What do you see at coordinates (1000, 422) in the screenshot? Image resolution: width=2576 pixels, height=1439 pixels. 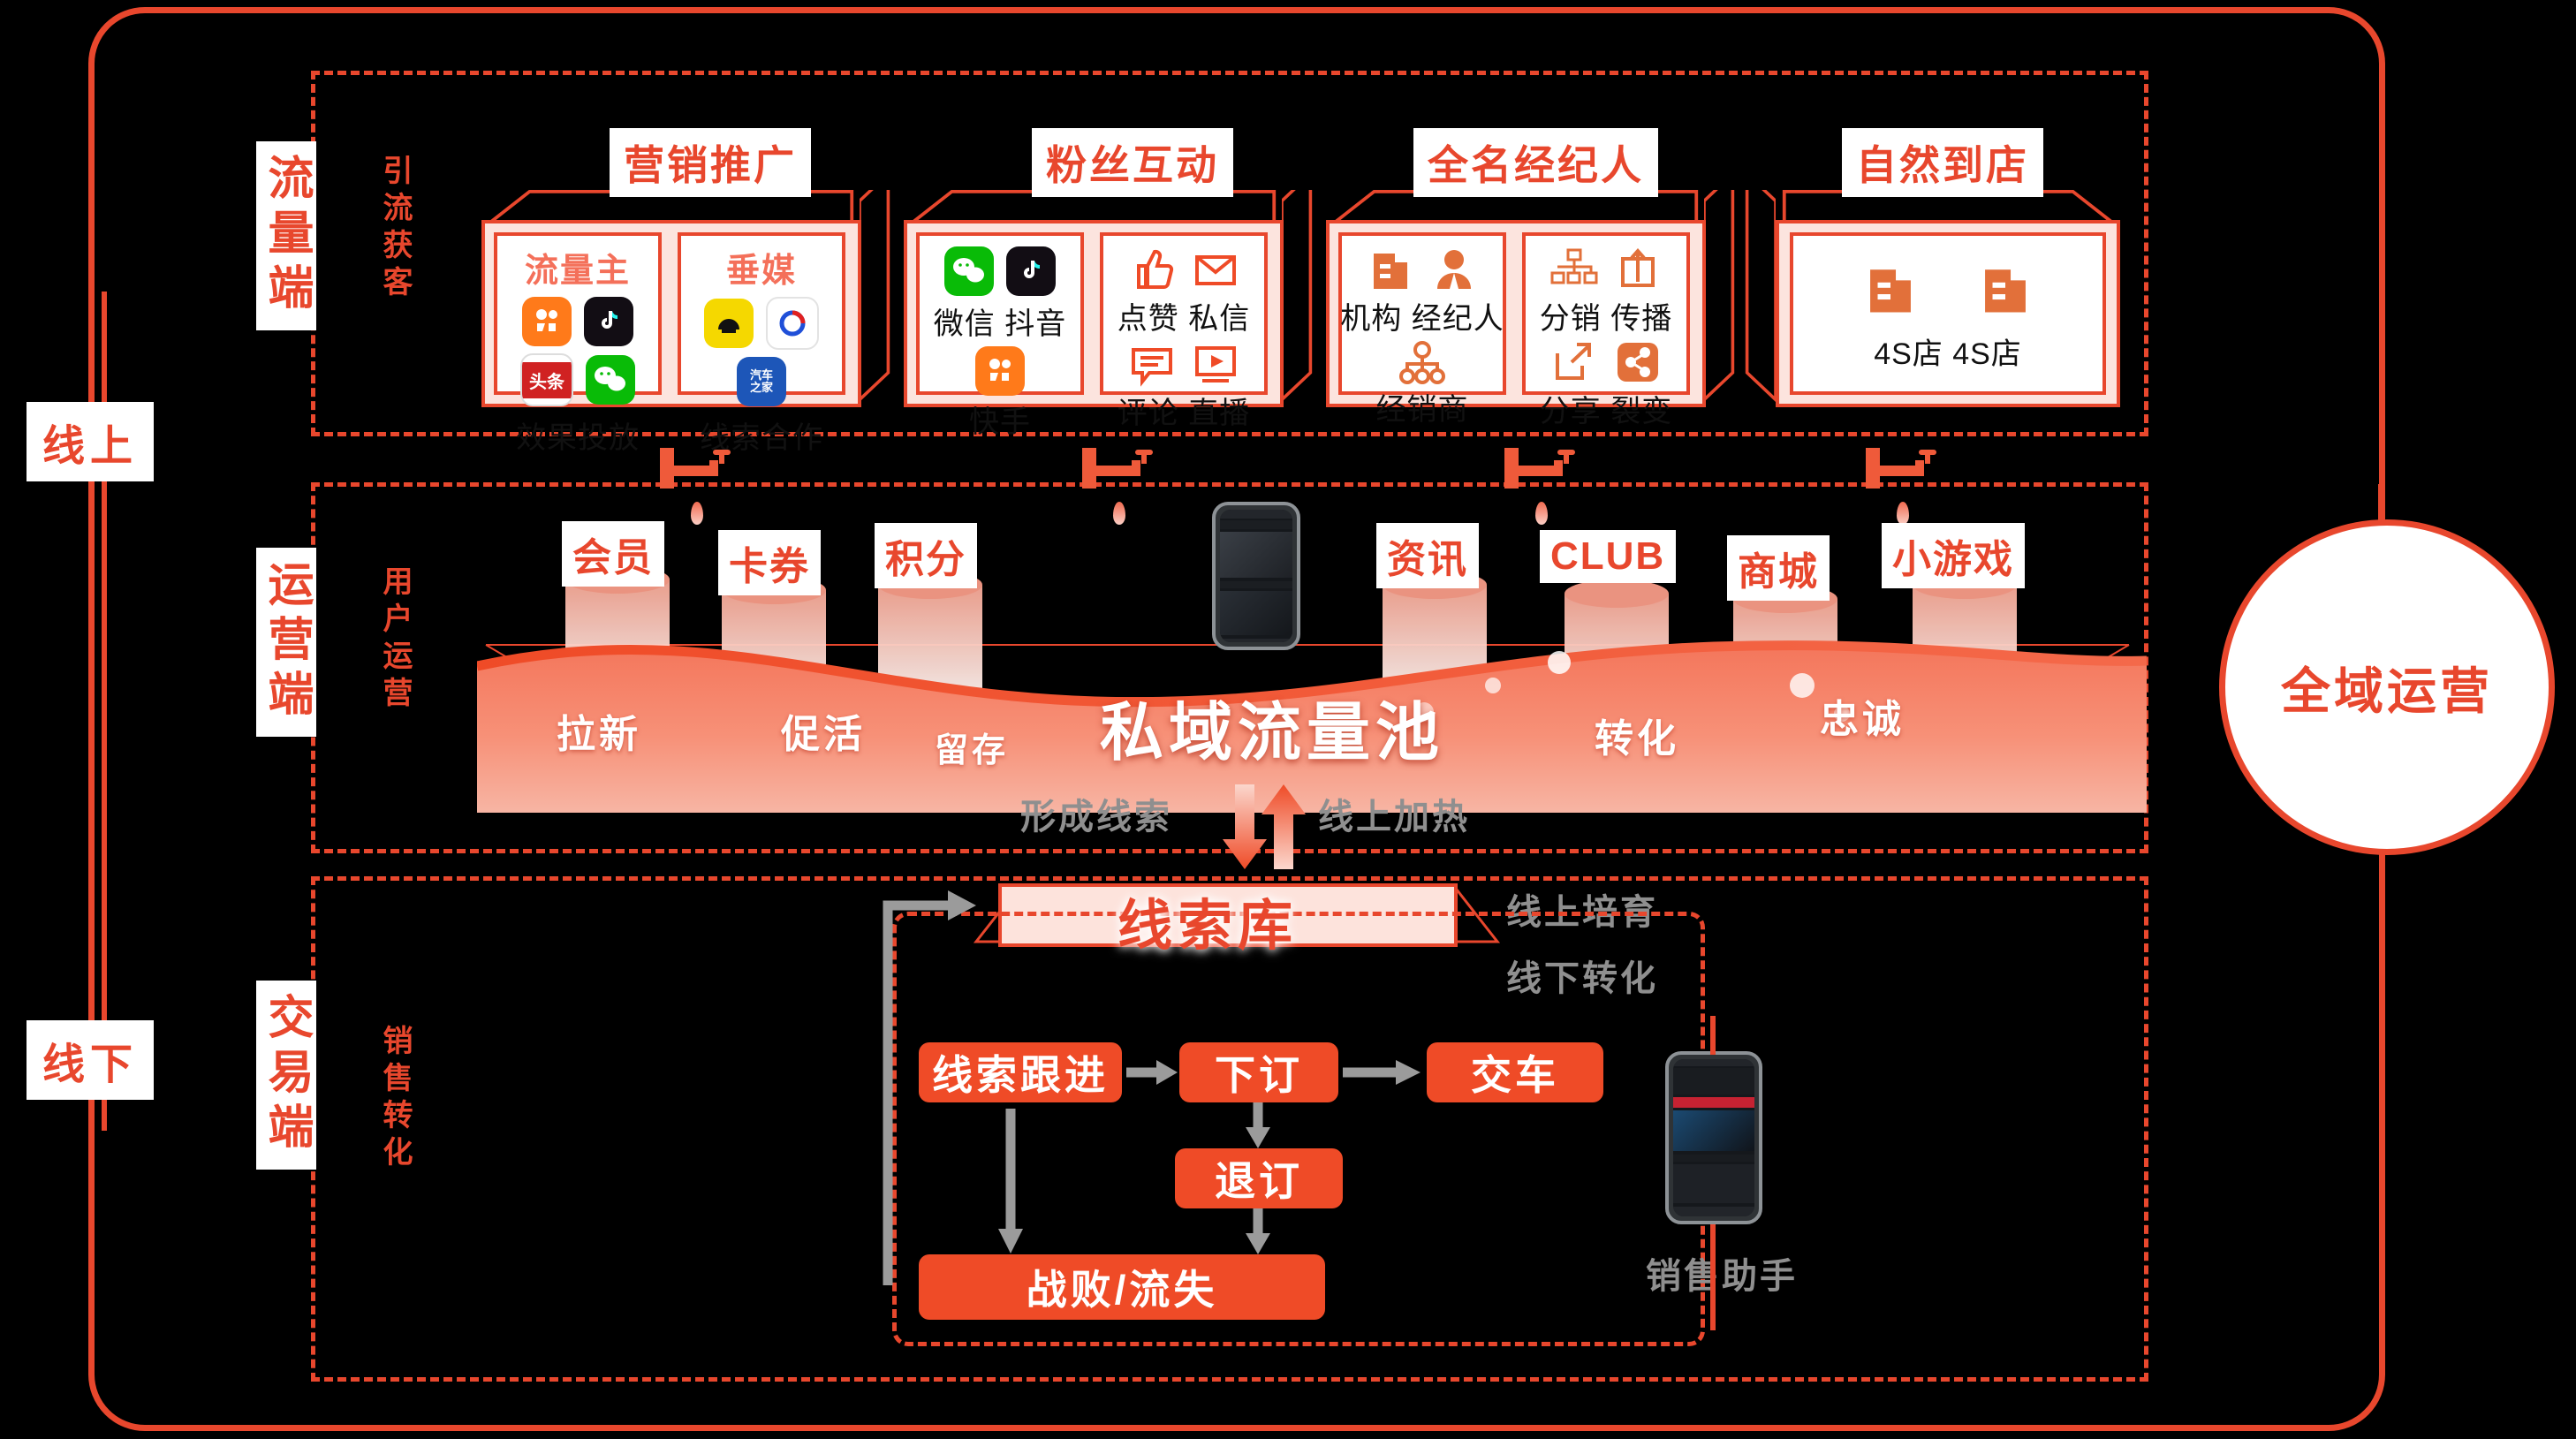 I see `panel-caption-2: 快手` at bounding box center [1000, 422].